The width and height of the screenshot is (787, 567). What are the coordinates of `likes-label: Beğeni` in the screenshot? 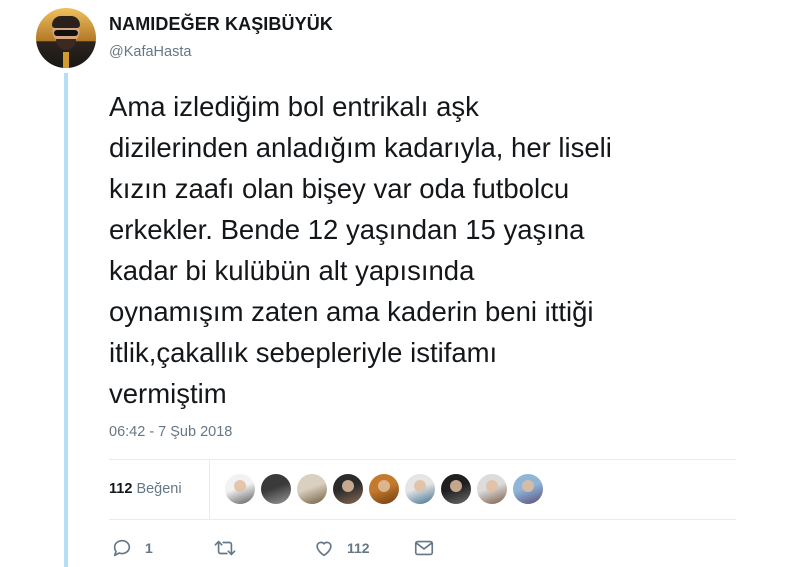 It's located at (159, 489).